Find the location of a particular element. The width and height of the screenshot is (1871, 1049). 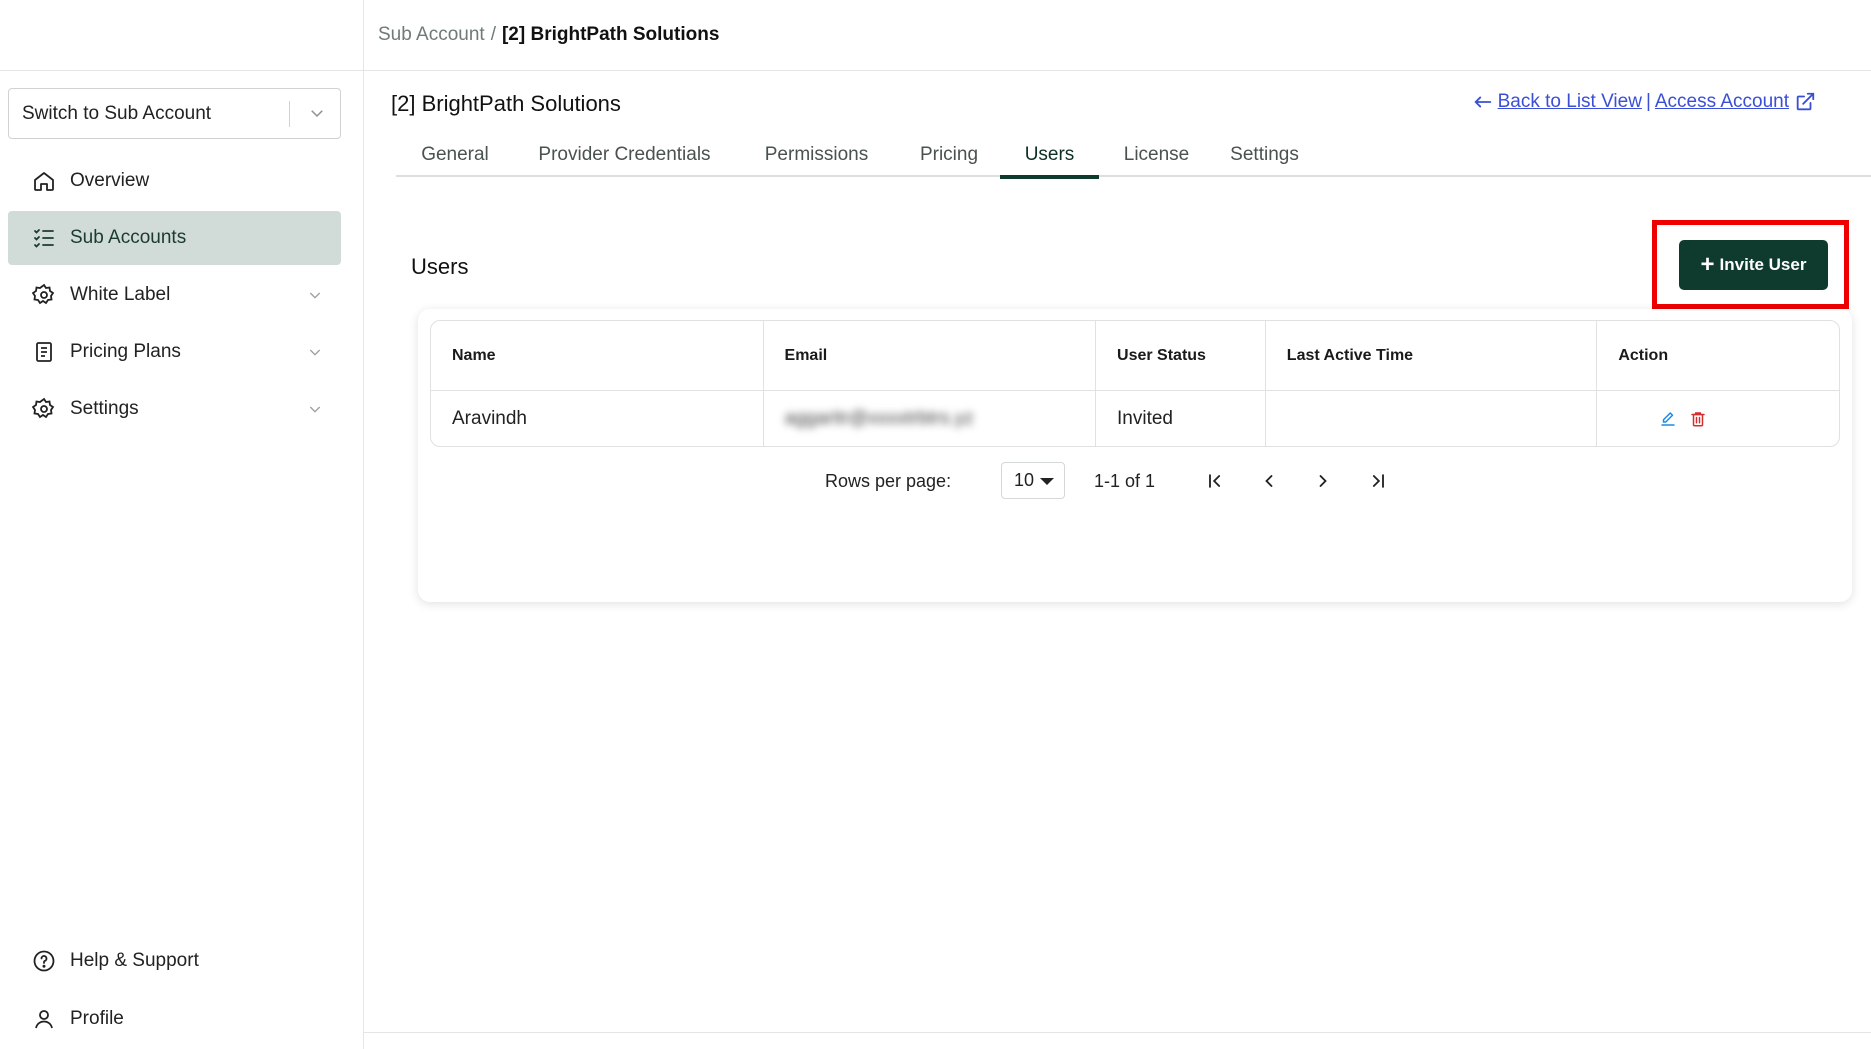

sidebar-item-overview: Overview is located at coordinates (174, 181).